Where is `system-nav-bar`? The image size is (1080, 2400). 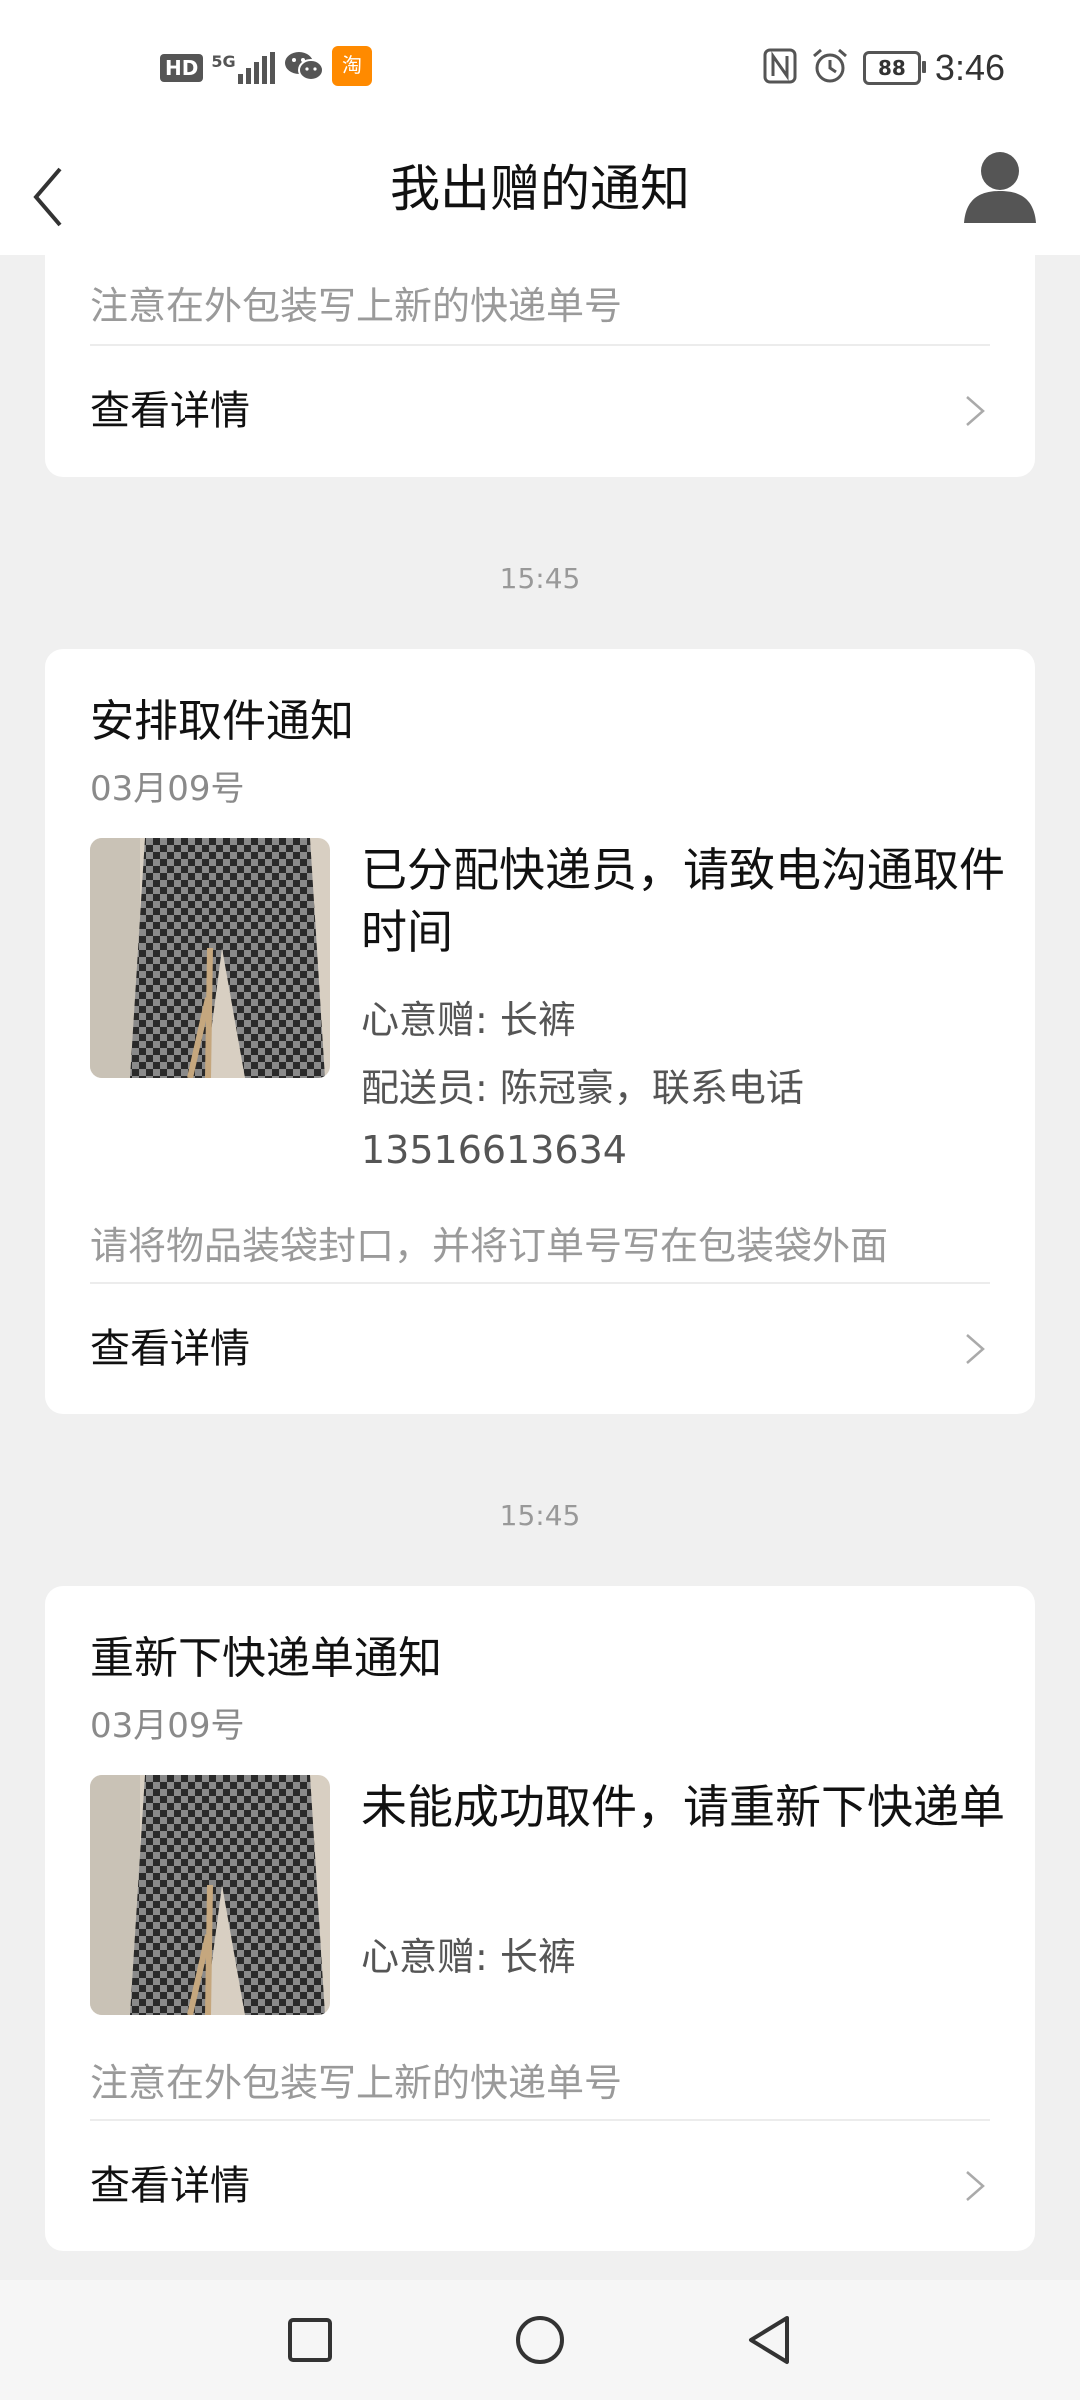 system-nav-bar is located at coordinates (540, 2340).